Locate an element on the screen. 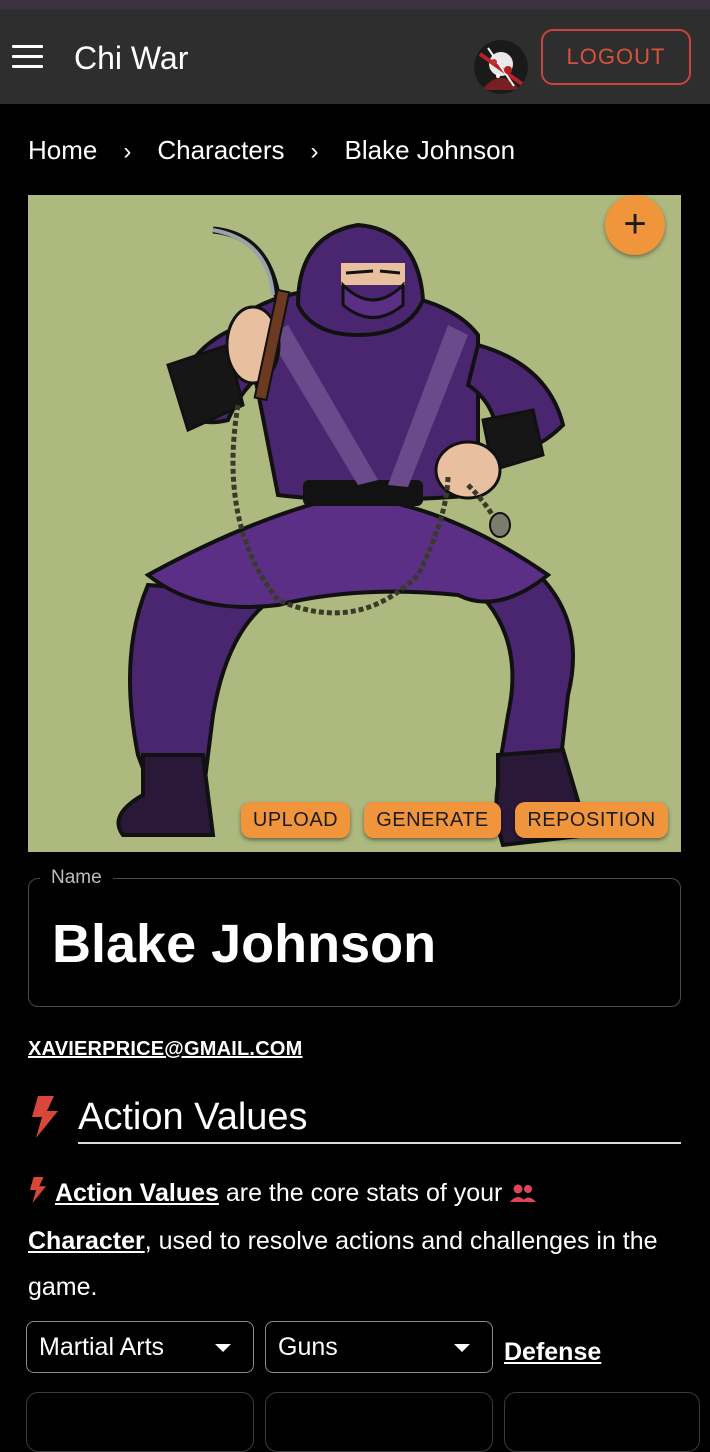 This screenshot has height=1452, width=710. section-title-action-values: Action Values is located at coordinates (379, 1119).